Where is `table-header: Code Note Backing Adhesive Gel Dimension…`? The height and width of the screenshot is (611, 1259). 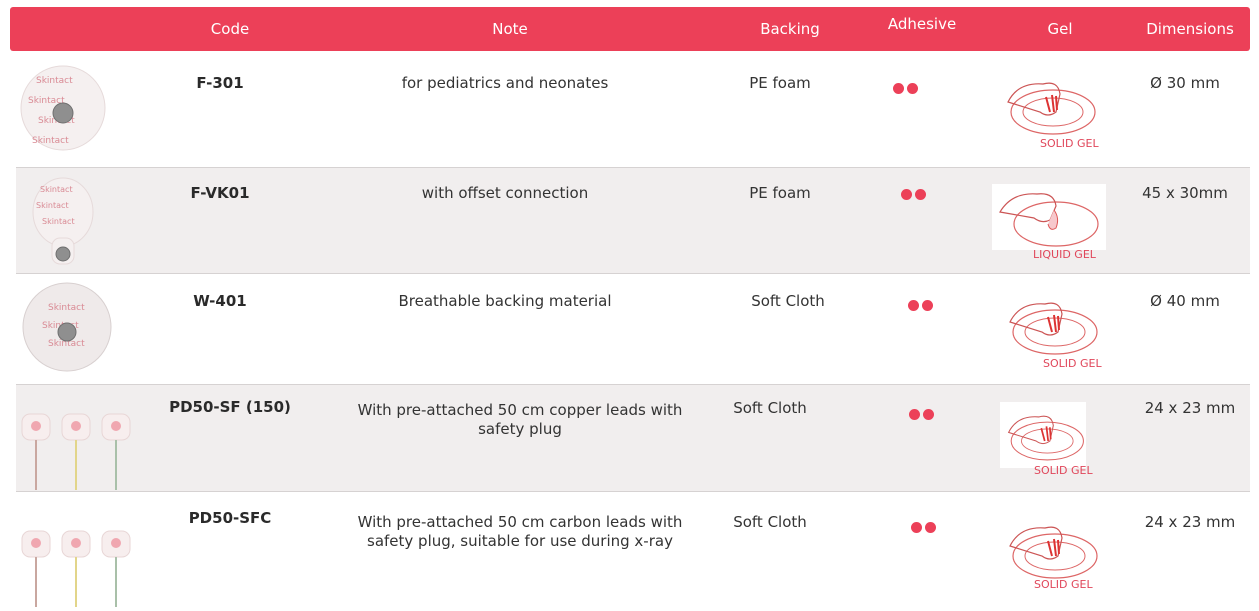 table-header: Code Note Backing Adhesive Gel Dimension… is located at coordinates (630, 29).